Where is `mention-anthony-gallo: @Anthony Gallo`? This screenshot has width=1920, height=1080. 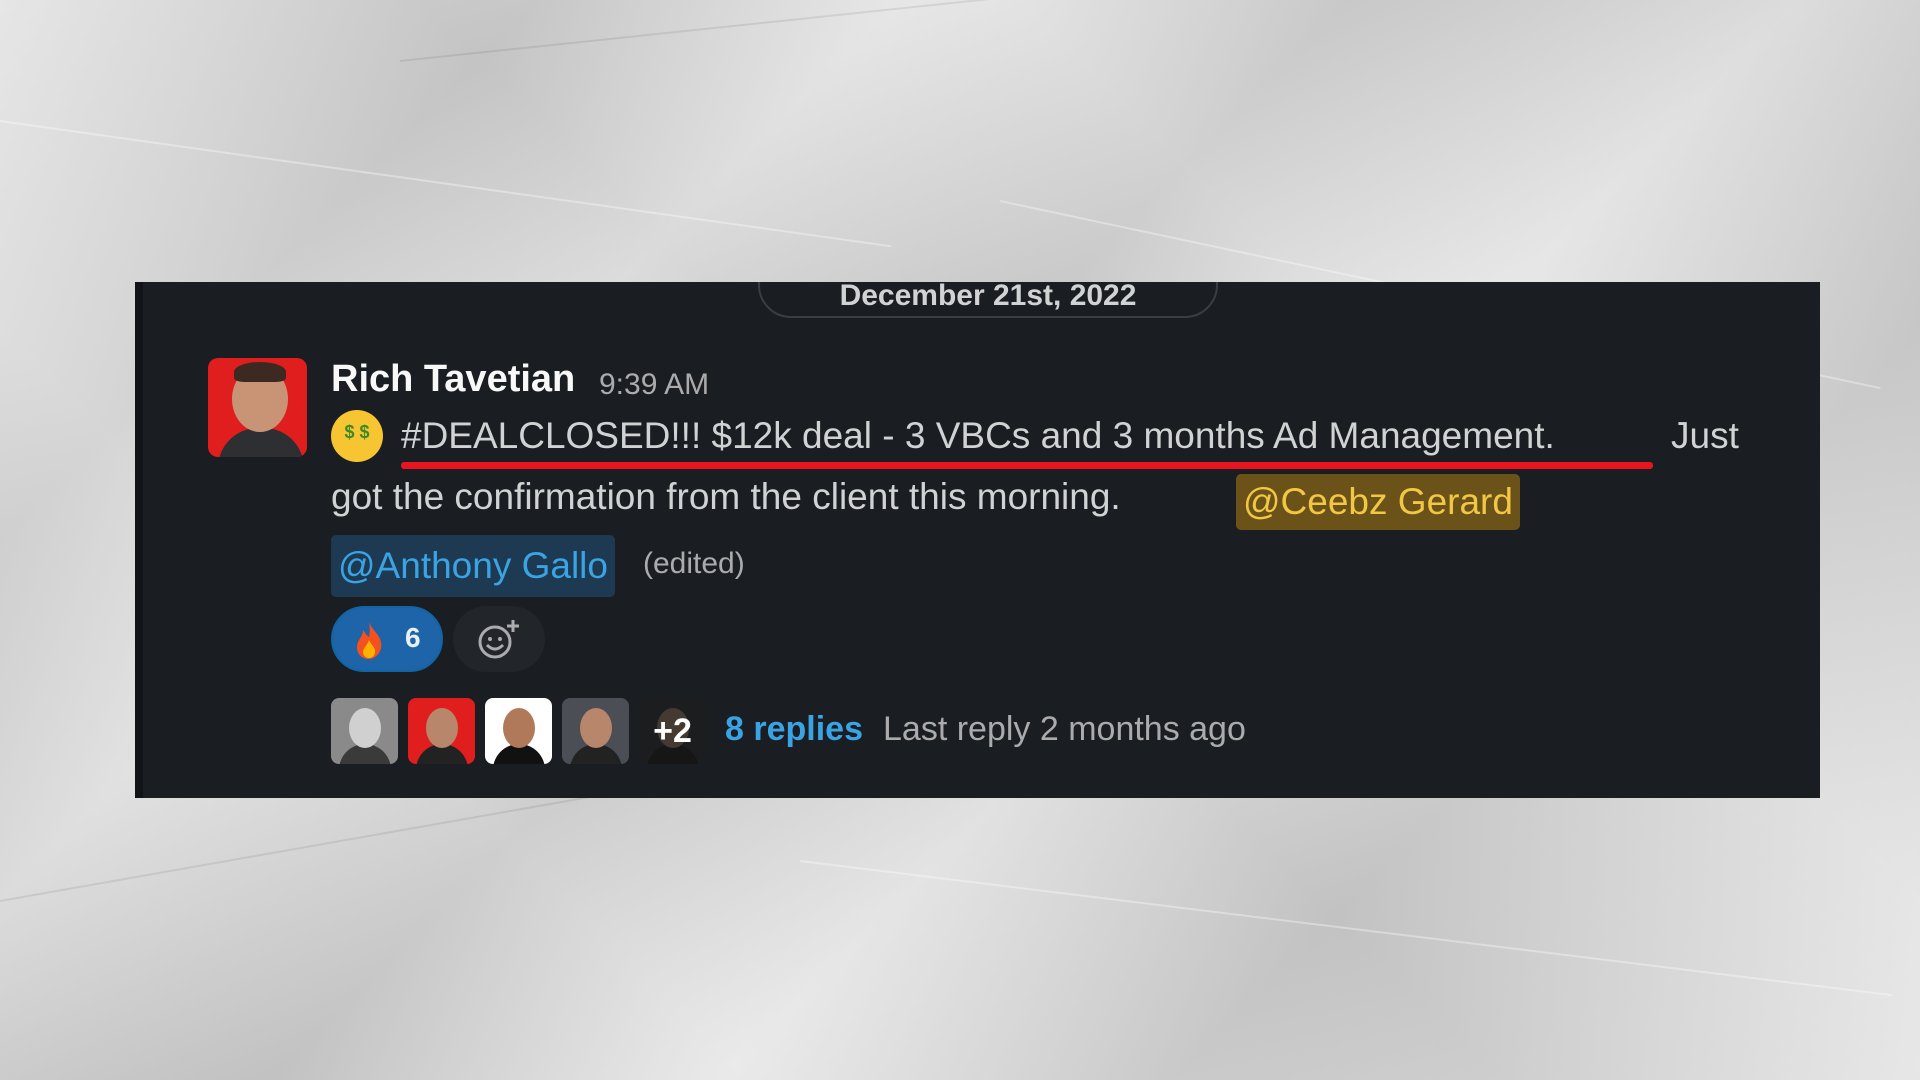
mention-anthony-gallo: @Anthony Gallo is located at coordinates (473, 566).